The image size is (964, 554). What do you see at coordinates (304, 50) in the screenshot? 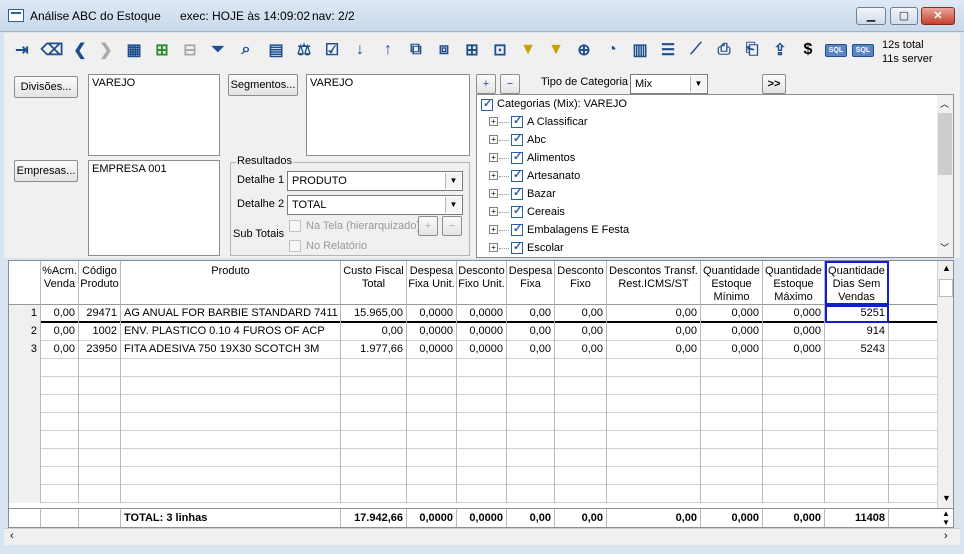
I see `balance-icon: ⚖` at bounding box center [304, 50].